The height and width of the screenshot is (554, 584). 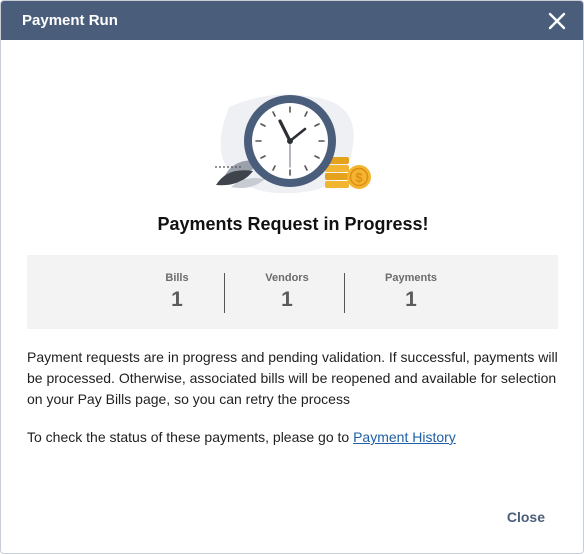 I want to click on close-icon, so click(x=557, y=21).